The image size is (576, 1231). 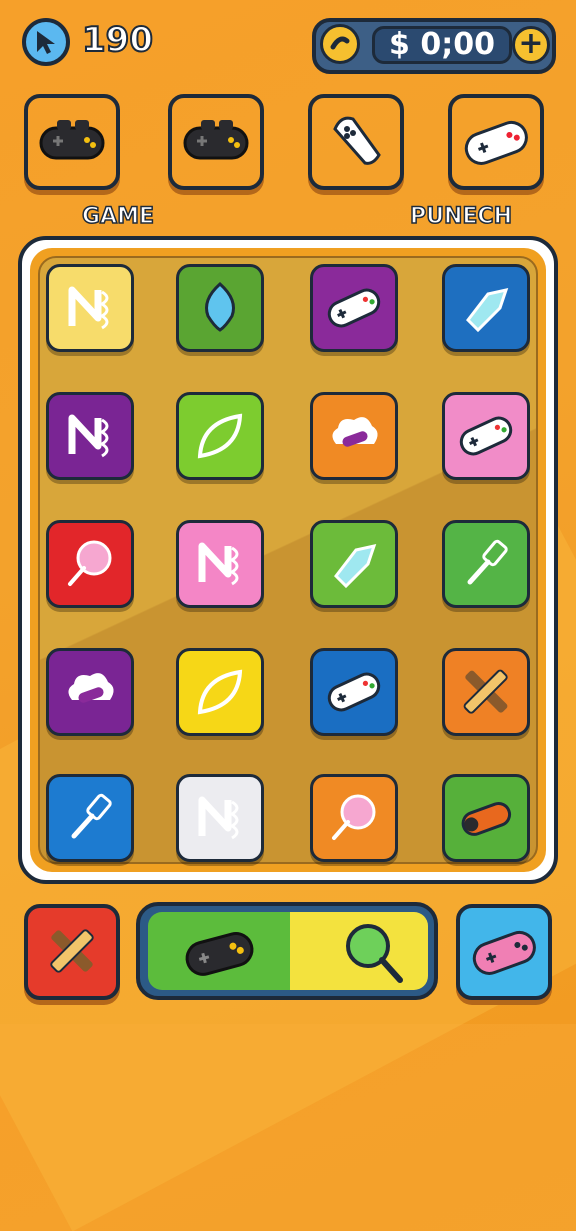 I want to click on bottom-bar-left, so click(x=219, y=951).